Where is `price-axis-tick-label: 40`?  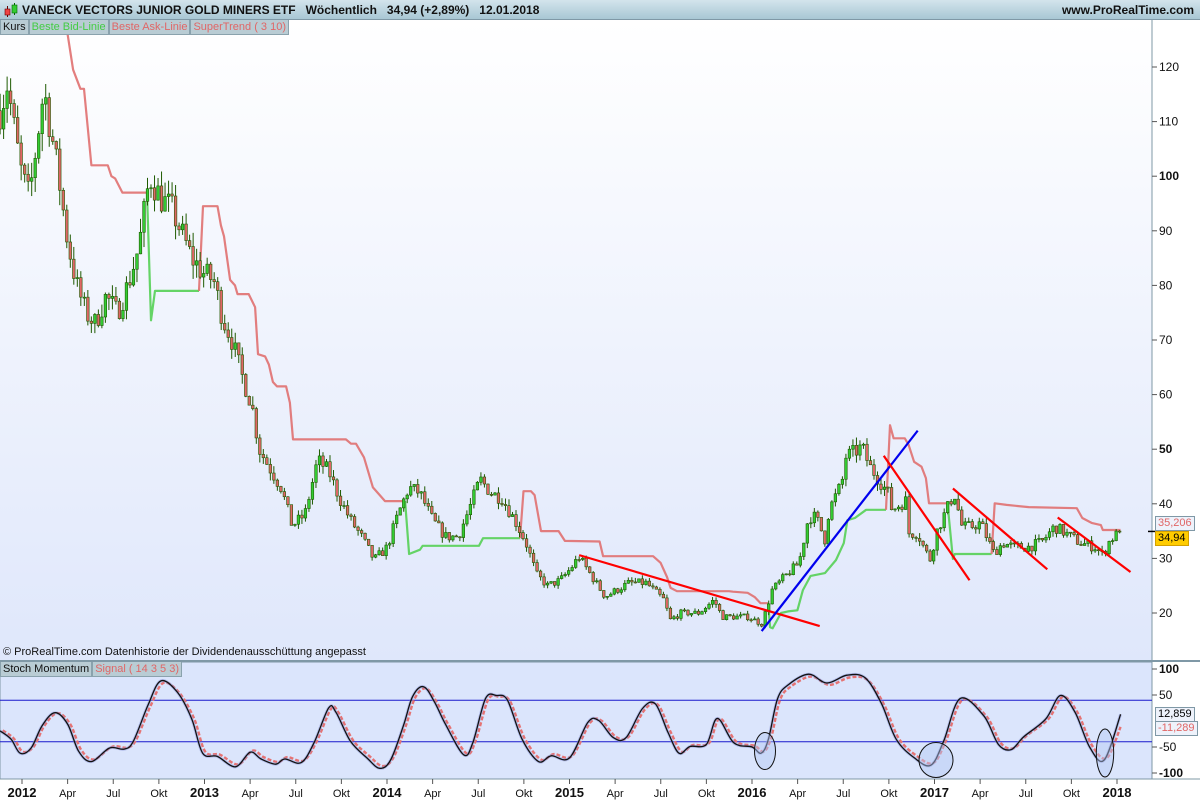 price-axis-tick-label: 40 is located at coordinates (1166, 504).